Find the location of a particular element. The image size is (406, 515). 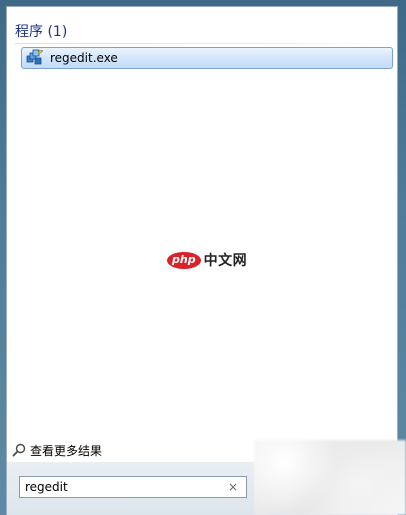

see-more-results-link: 查看更多结果 is located at coordinates (57, 450).